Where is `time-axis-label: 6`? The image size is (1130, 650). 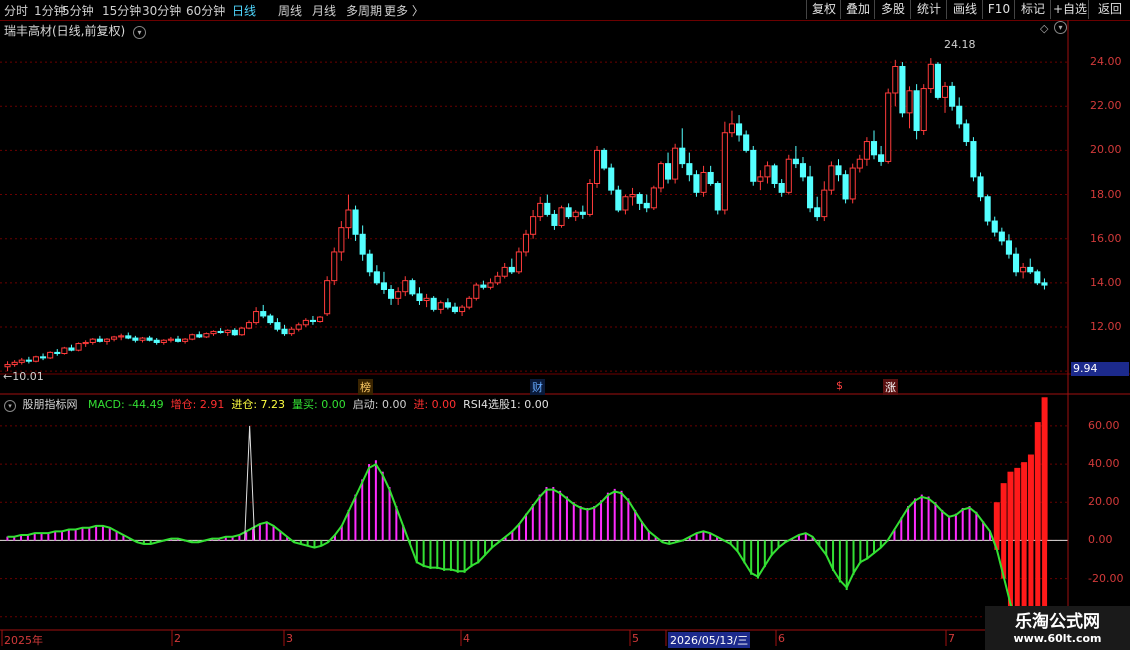
time-axis-label: 6 is located at coordinates (781, 638).